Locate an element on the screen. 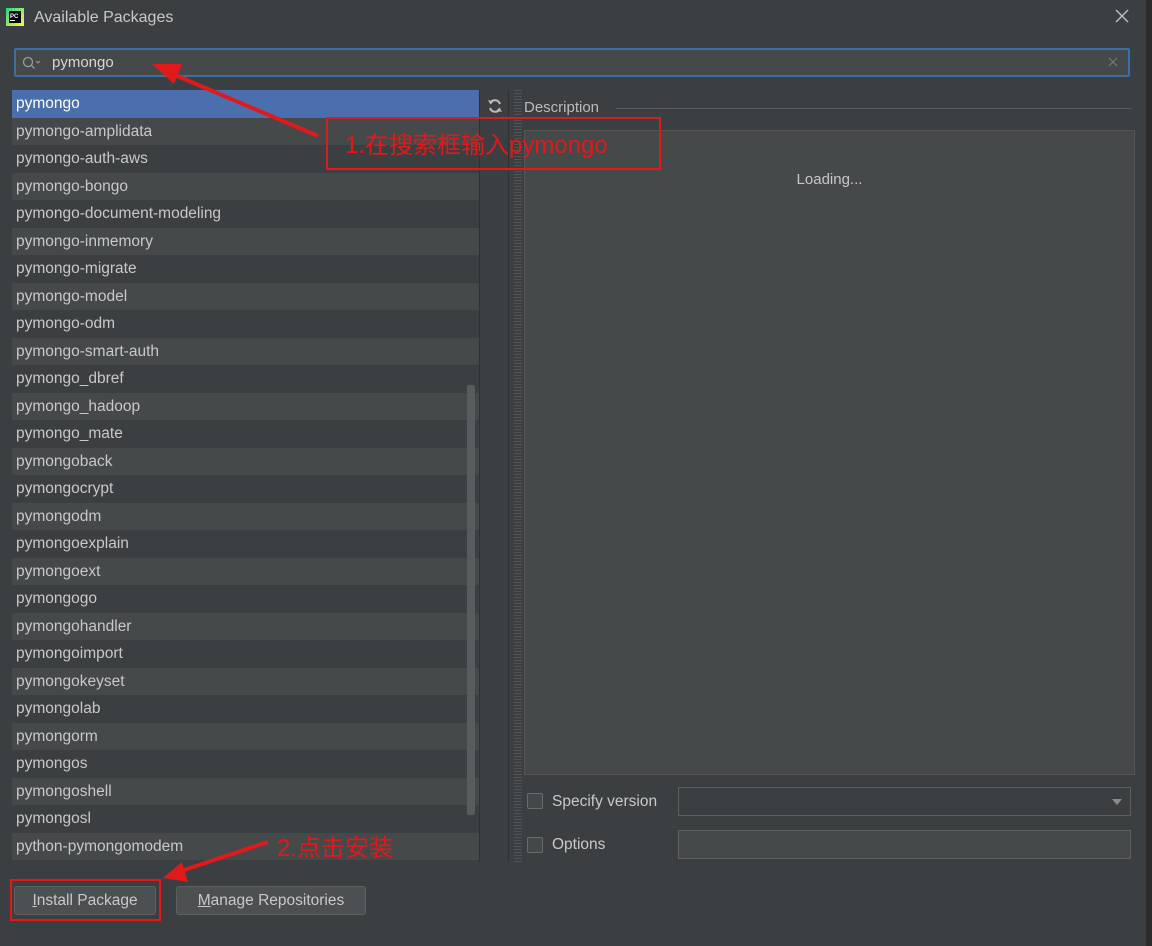 The image size is (1152, 946). options-label: Options is located at coordinates (579, 844).